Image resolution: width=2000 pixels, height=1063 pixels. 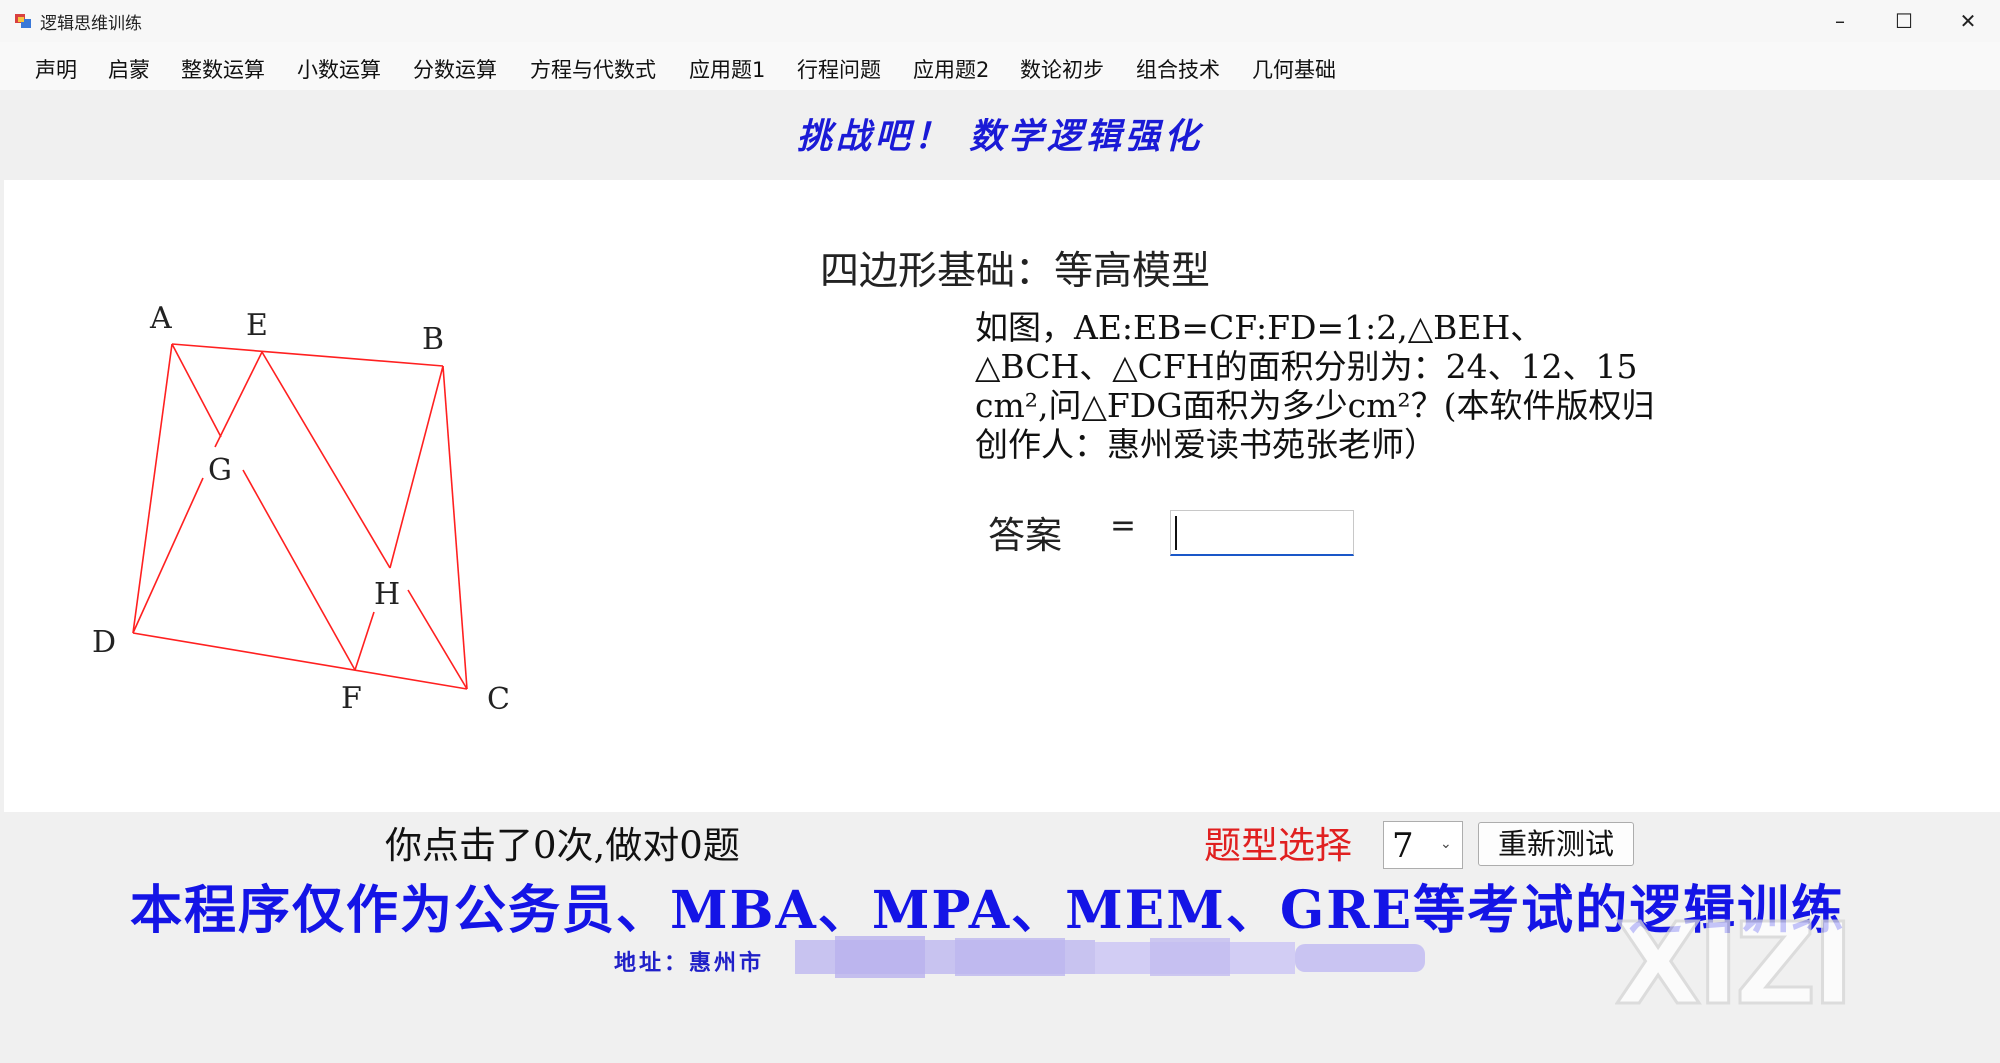 I want to click on menu-item-word-problems-2: 应用题2, so click(x=951, y=69).